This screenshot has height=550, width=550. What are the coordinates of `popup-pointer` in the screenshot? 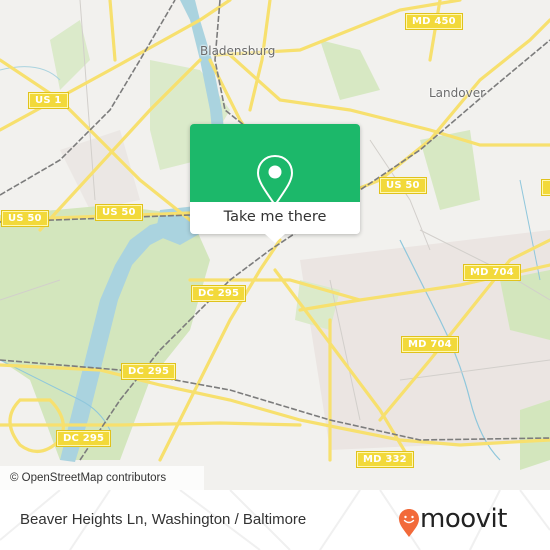 It's located at (275, 238).